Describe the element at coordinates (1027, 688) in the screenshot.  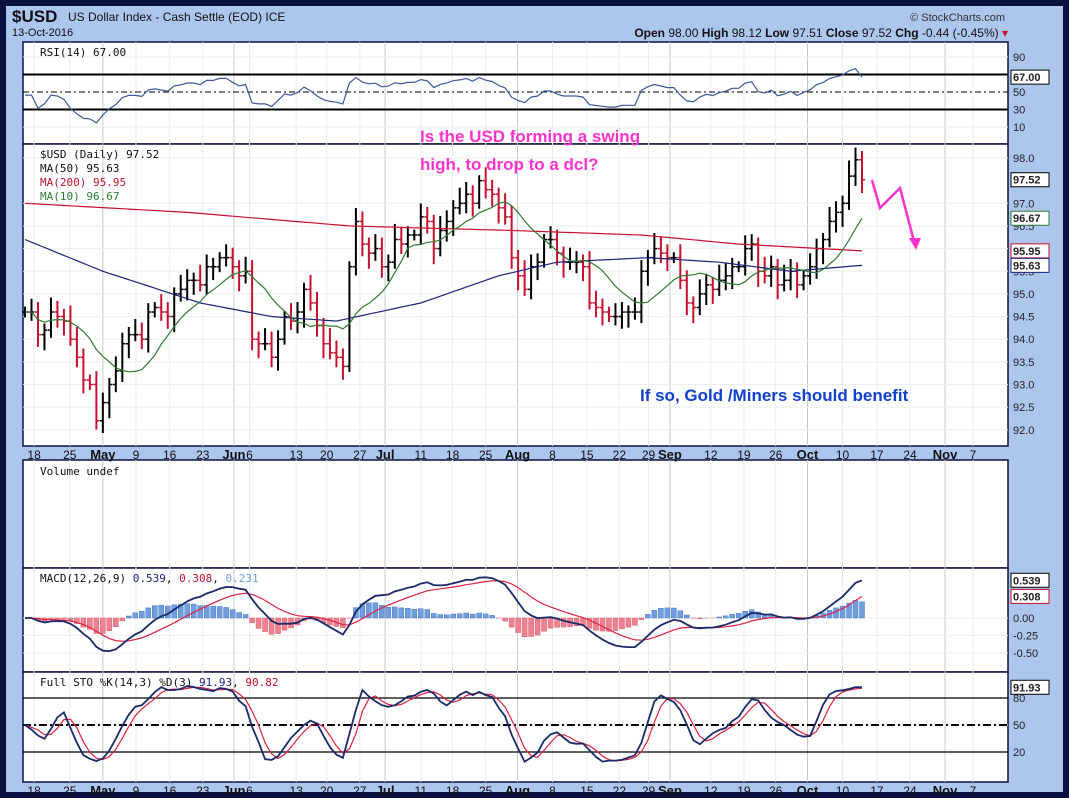
I see `sto-last-tag: 91.93` at that location.